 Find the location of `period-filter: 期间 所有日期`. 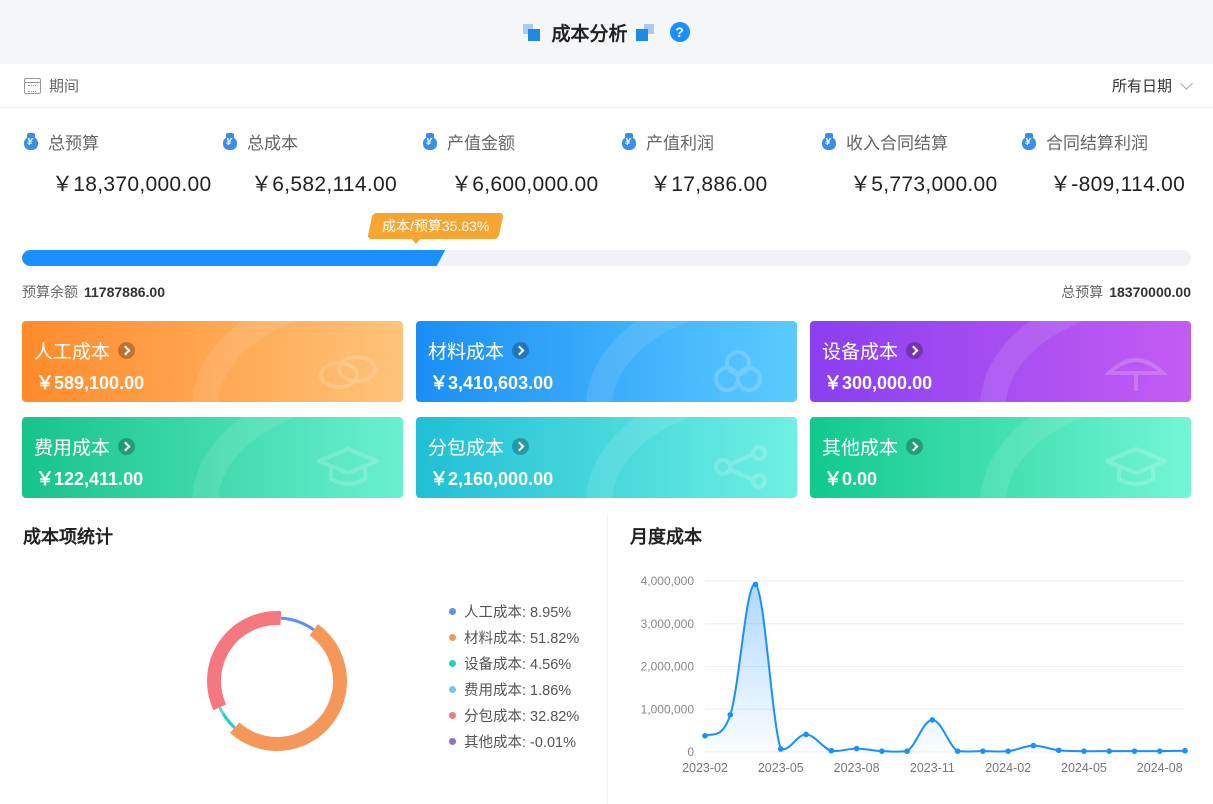

period-filter: 期间 所有日期 is located at coordinates (606, 86).